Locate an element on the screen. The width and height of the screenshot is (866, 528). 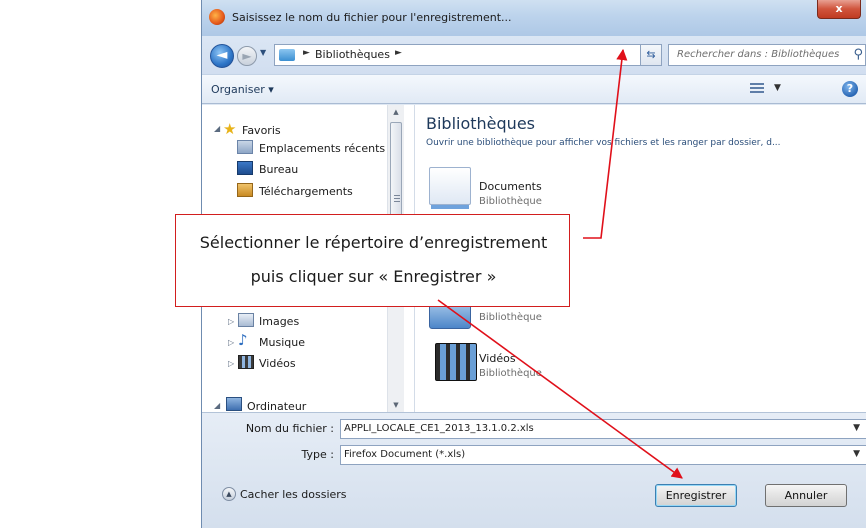
library-type-documents: Bibliothèque is located at coordinates (510, 201).